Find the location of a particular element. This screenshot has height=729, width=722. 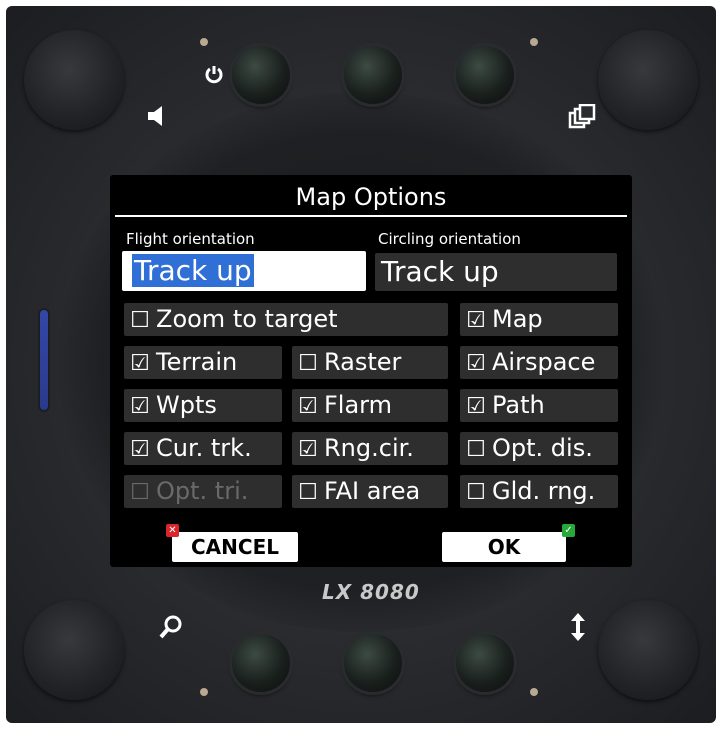

top-left-knob is located at coordinates (74, 80).